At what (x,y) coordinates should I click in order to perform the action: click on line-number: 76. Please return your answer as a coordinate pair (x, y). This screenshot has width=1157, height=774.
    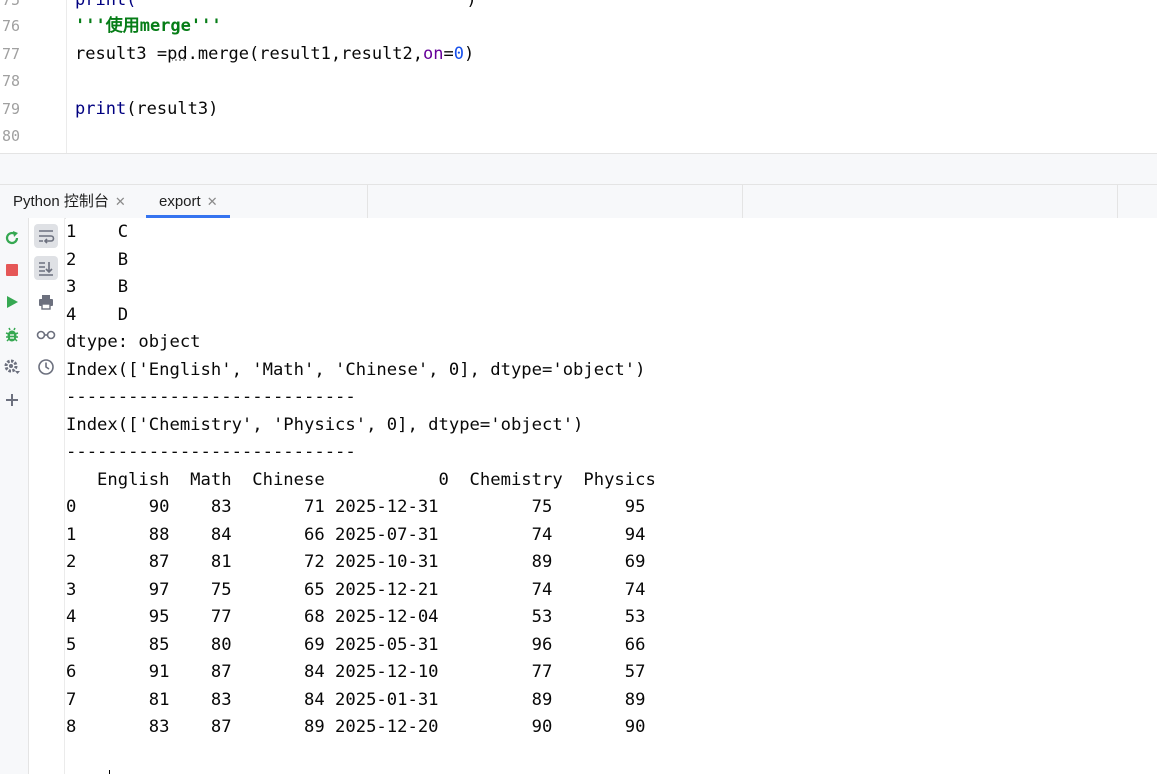
    Looking at the image, I should click on (10, 26).